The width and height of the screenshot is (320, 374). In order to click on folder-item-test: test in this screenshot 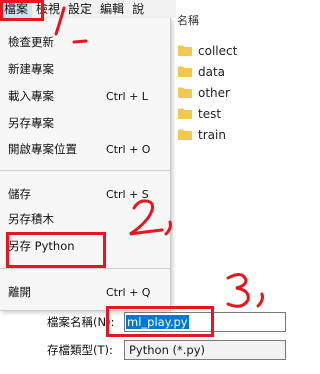, I will do `click(207, 113)`.